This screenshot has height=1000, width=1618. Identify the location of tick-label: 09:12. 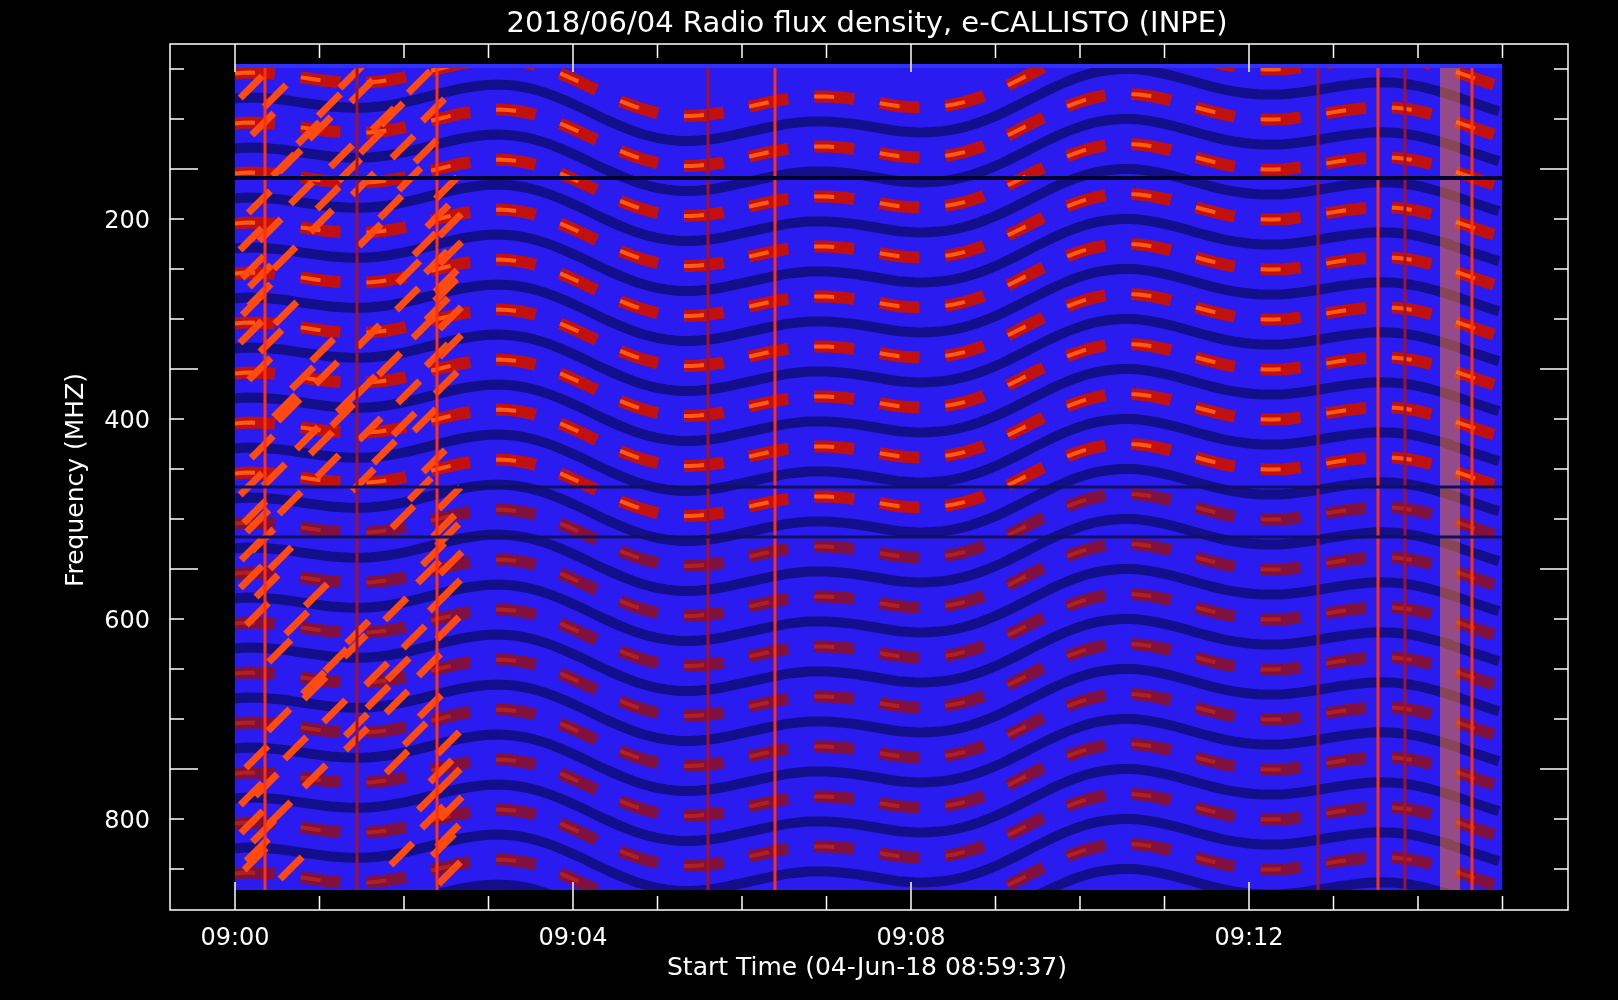
(1249, 937).